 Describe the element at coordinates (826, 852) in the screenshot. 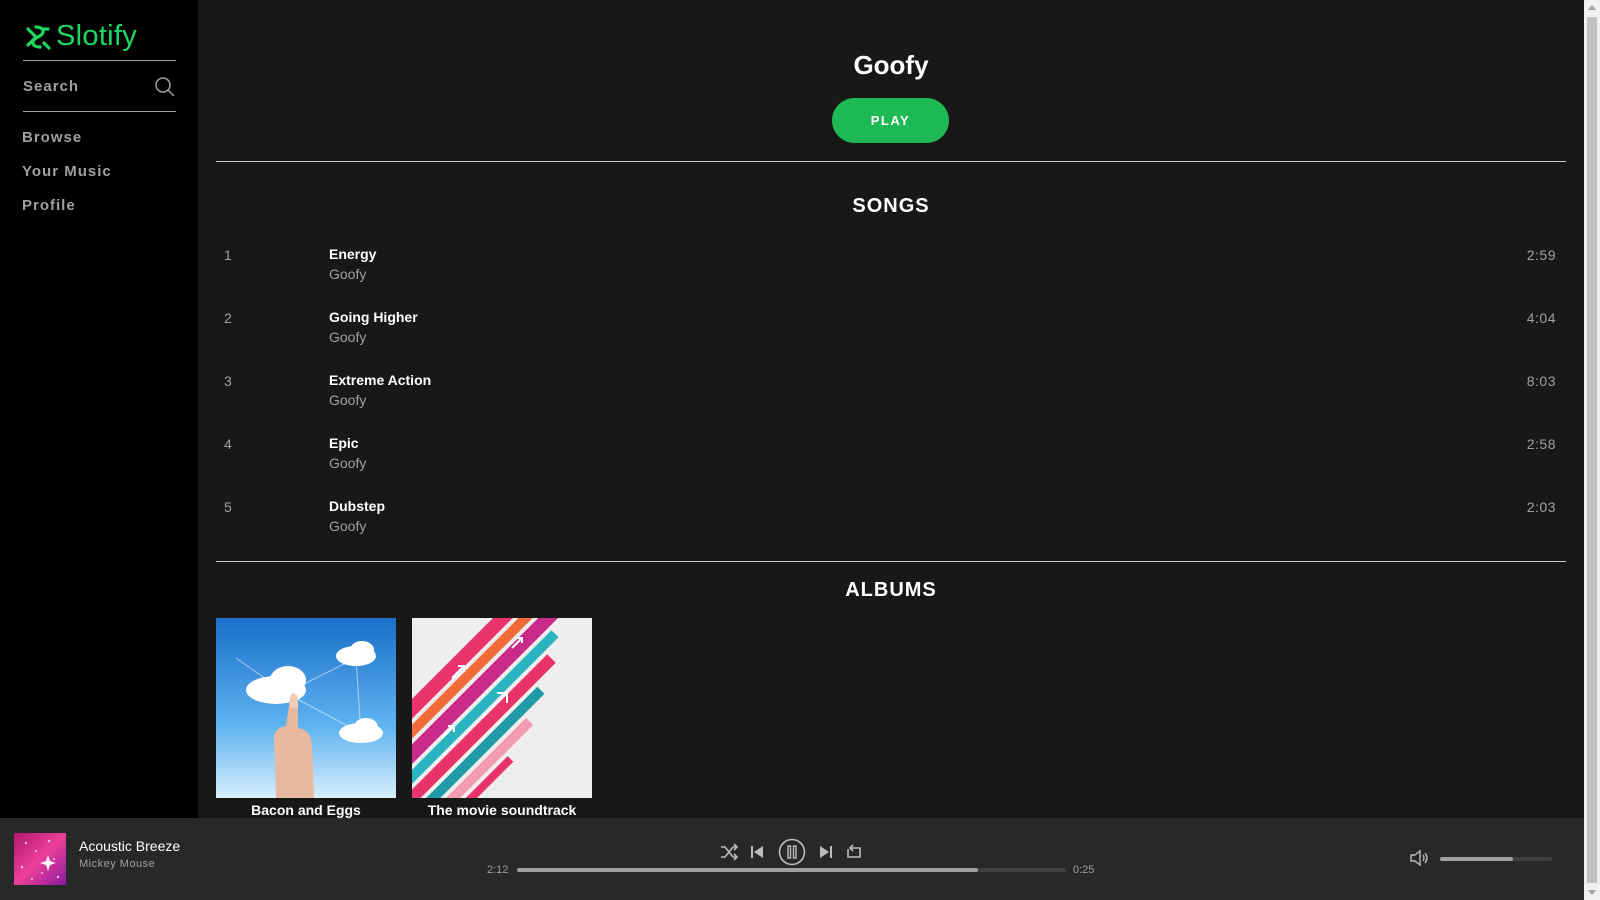

I see `next-icon` at that location.